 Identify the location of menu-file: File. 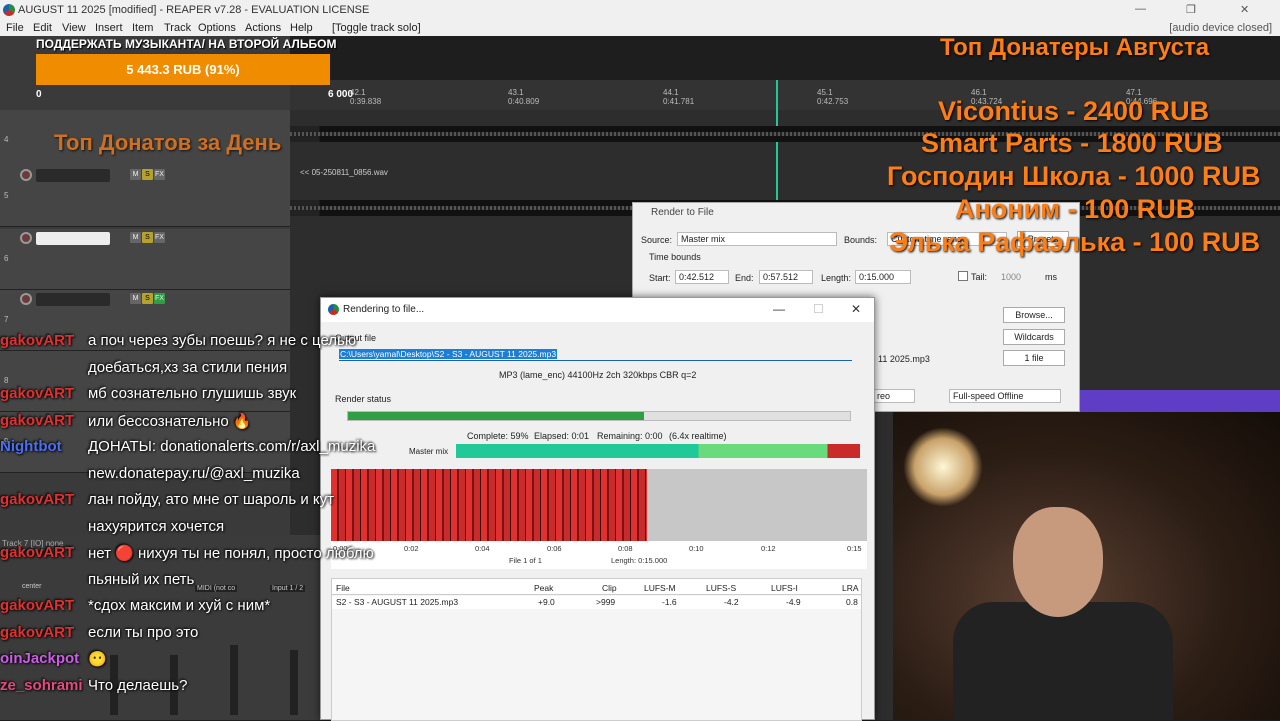
(15, 28).